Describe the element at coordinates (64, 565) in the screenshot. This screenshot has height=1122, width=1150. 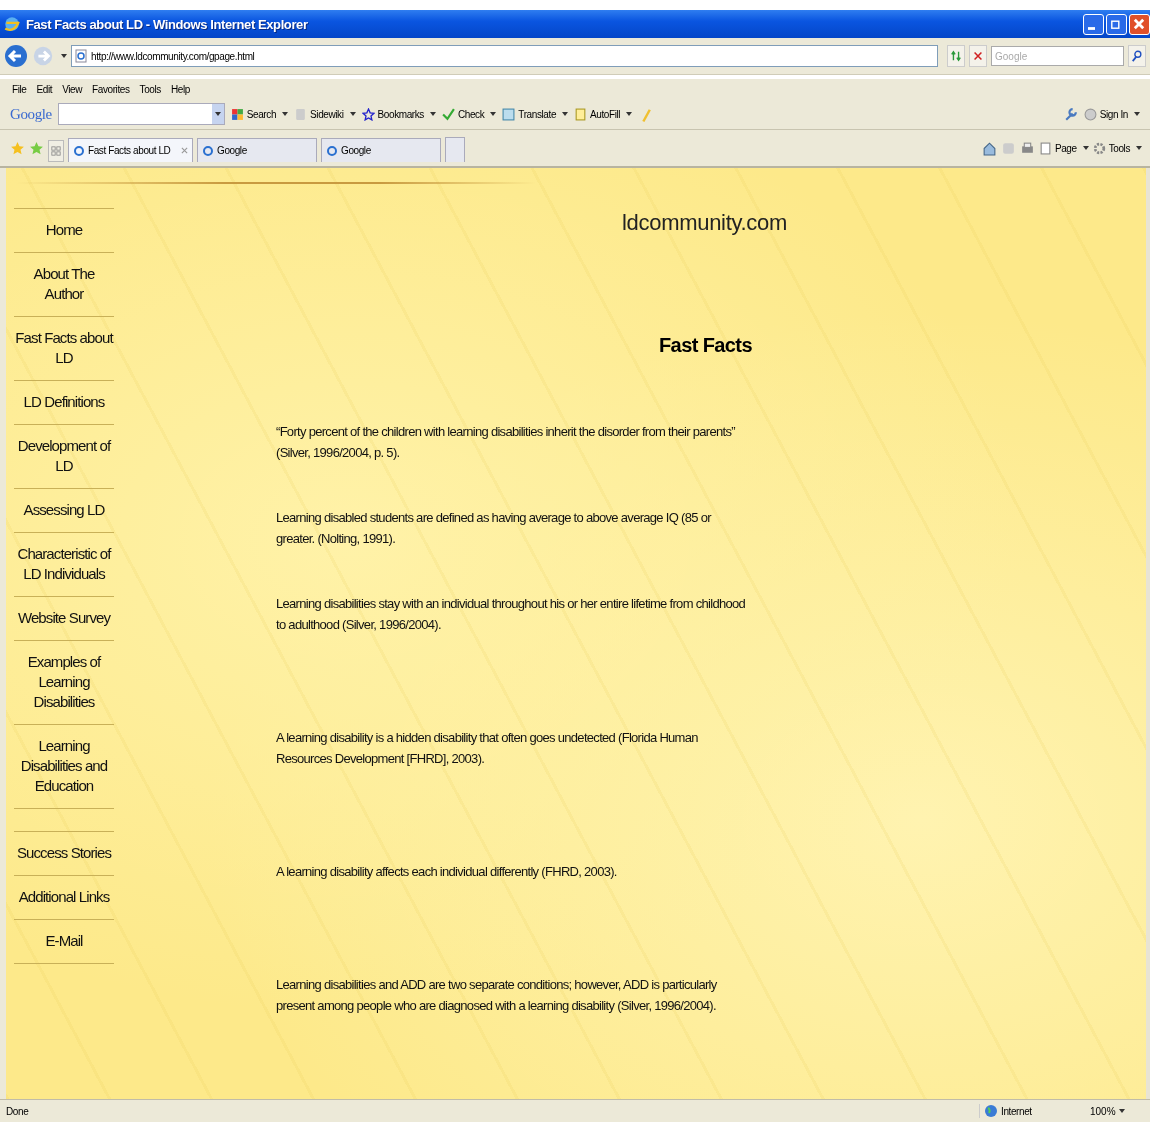
I see `nav-link: Characteristic of LD Individuals` at that location.